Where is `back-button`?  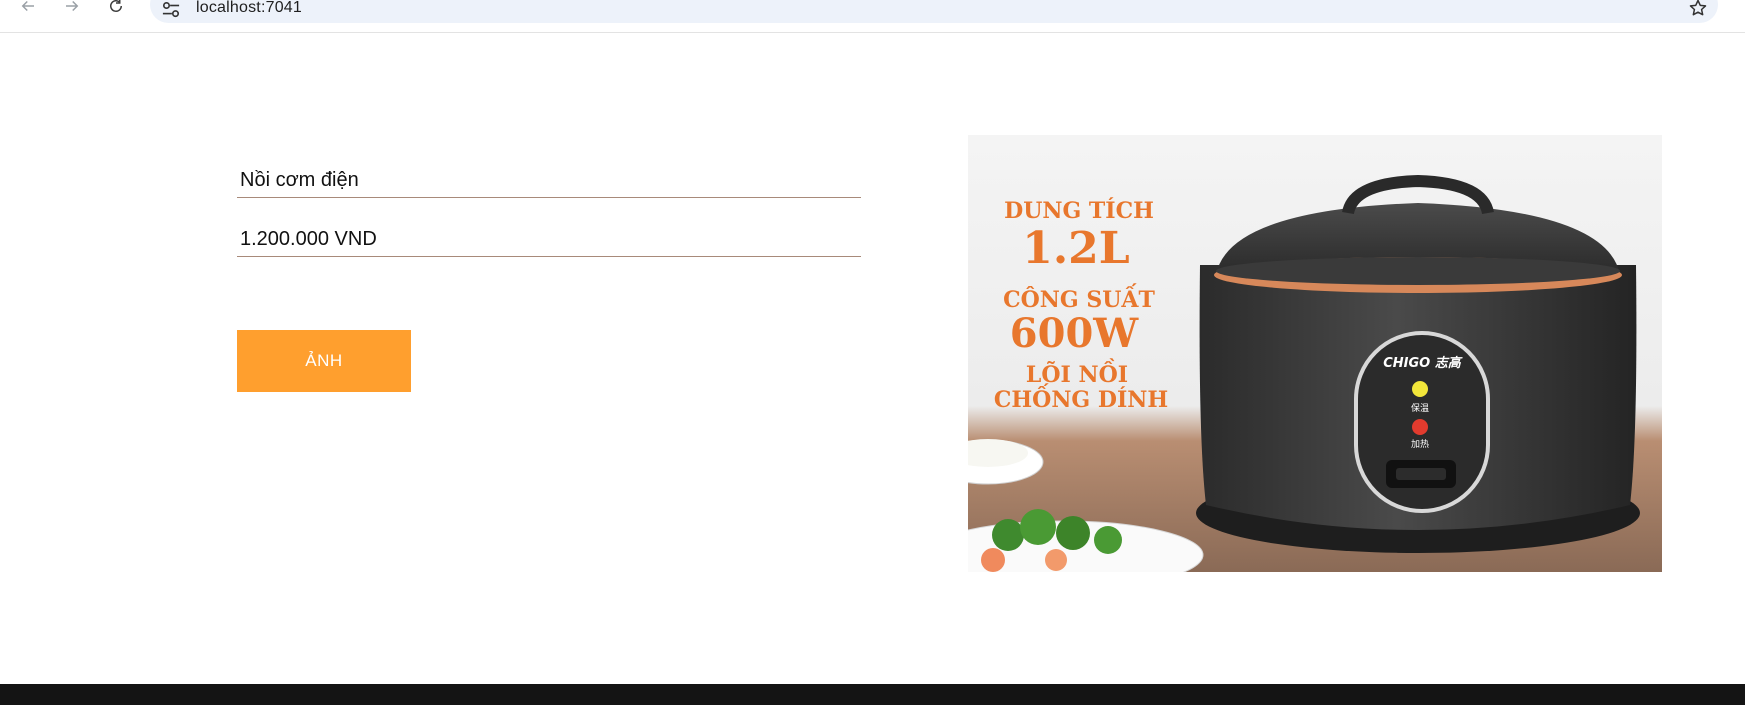
back-button is located at coordinates (28, 9).